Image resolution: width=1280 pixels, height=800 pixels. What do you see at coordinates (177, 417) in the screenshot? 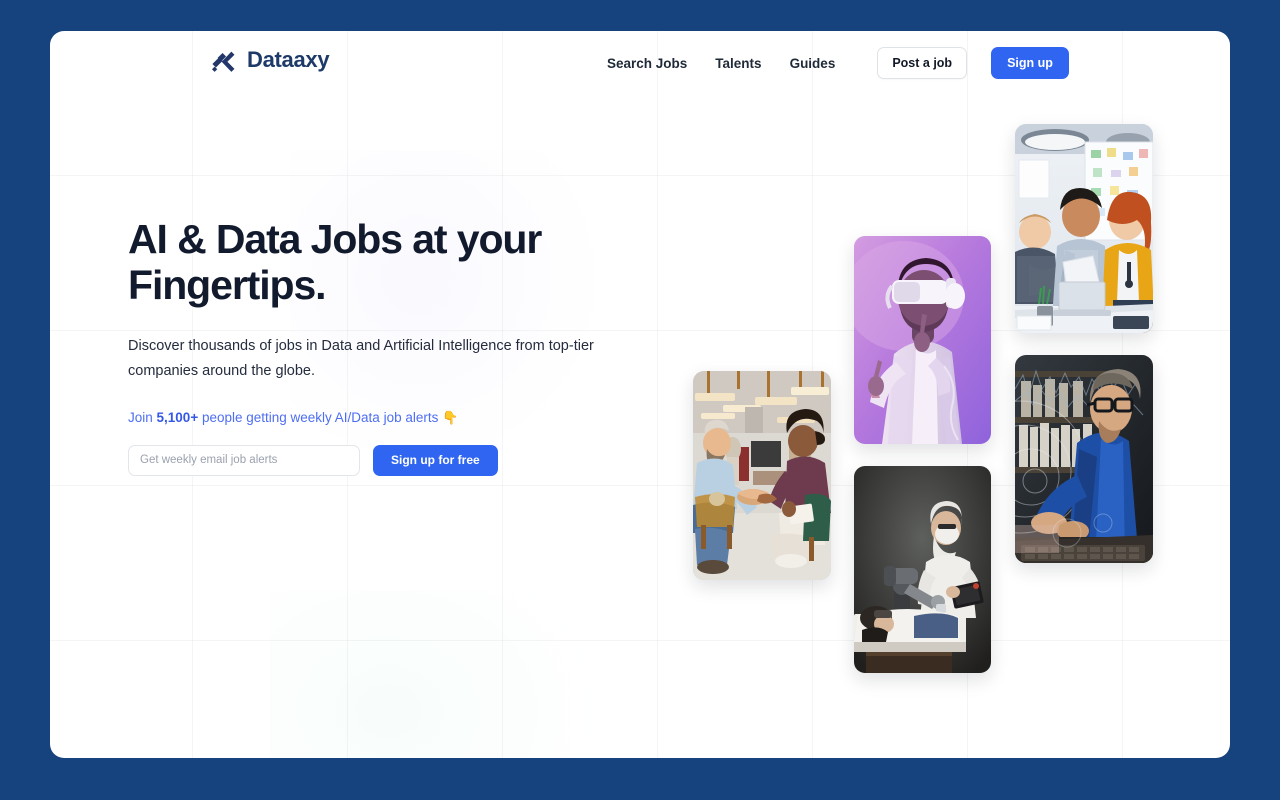
I see `join-count: 5,100+` at bounding box center [177, 417].